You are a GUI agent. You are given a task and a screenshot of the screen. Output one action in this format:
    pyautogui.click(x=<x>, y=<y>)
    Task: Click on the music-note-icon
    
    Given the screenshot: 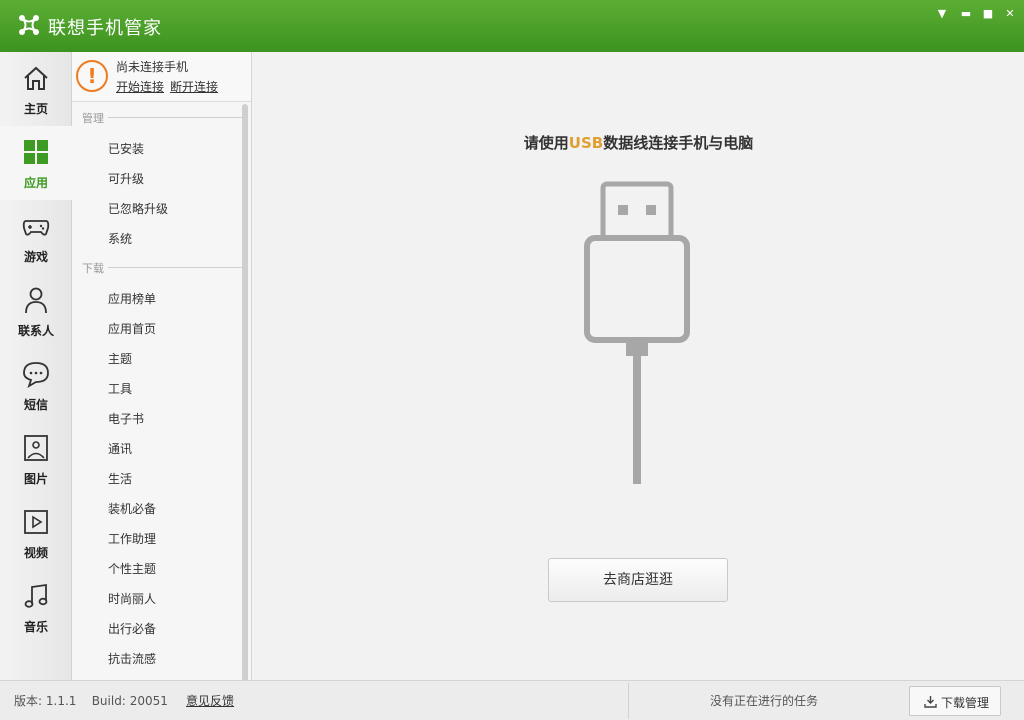 What is the action you would take?
    pyautogui.click(x=36, y=595)
    